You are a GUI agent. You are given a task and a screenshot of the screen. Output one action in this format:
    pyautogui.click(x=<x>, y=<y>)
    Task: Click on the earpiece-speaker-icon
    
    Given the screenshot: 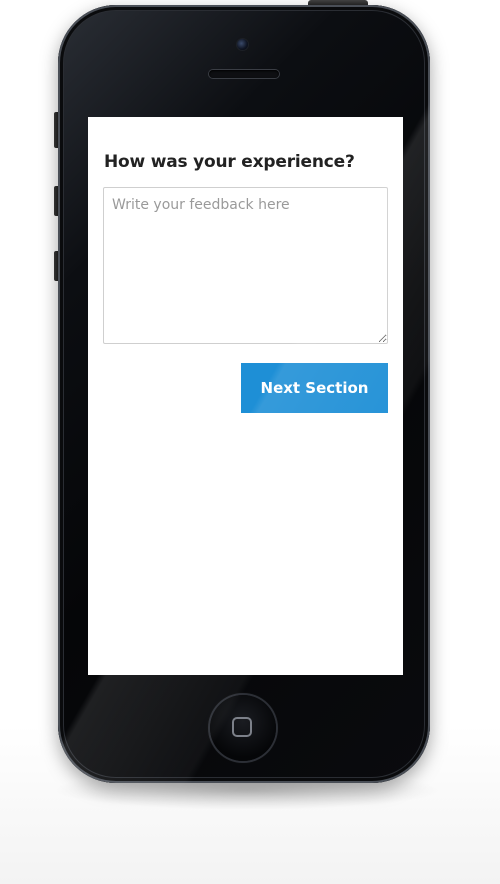 What is the action you would take?
    pyautogui.click(x=244, y=74)
    